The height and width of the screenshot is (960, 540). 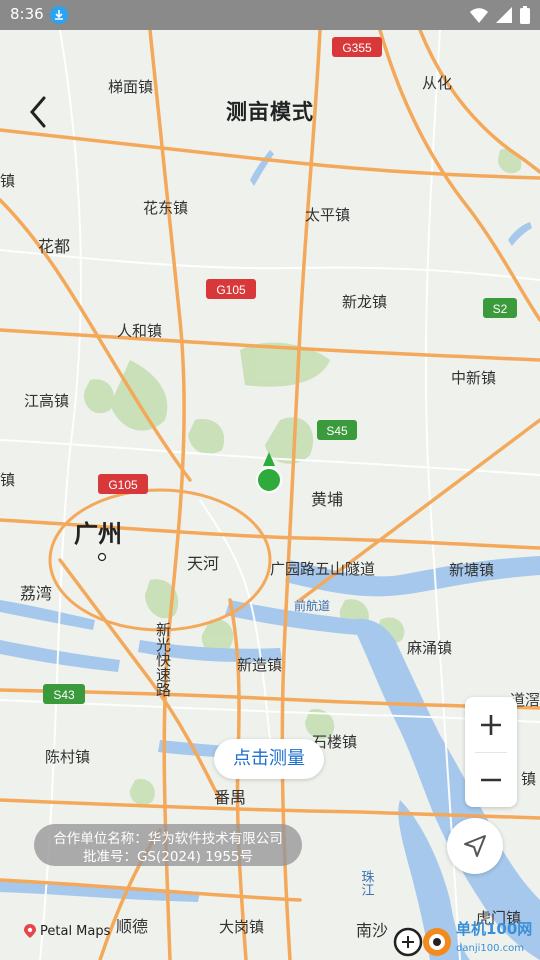 I want to click on road-shield-s2: S2, so click(x=500, y=308).